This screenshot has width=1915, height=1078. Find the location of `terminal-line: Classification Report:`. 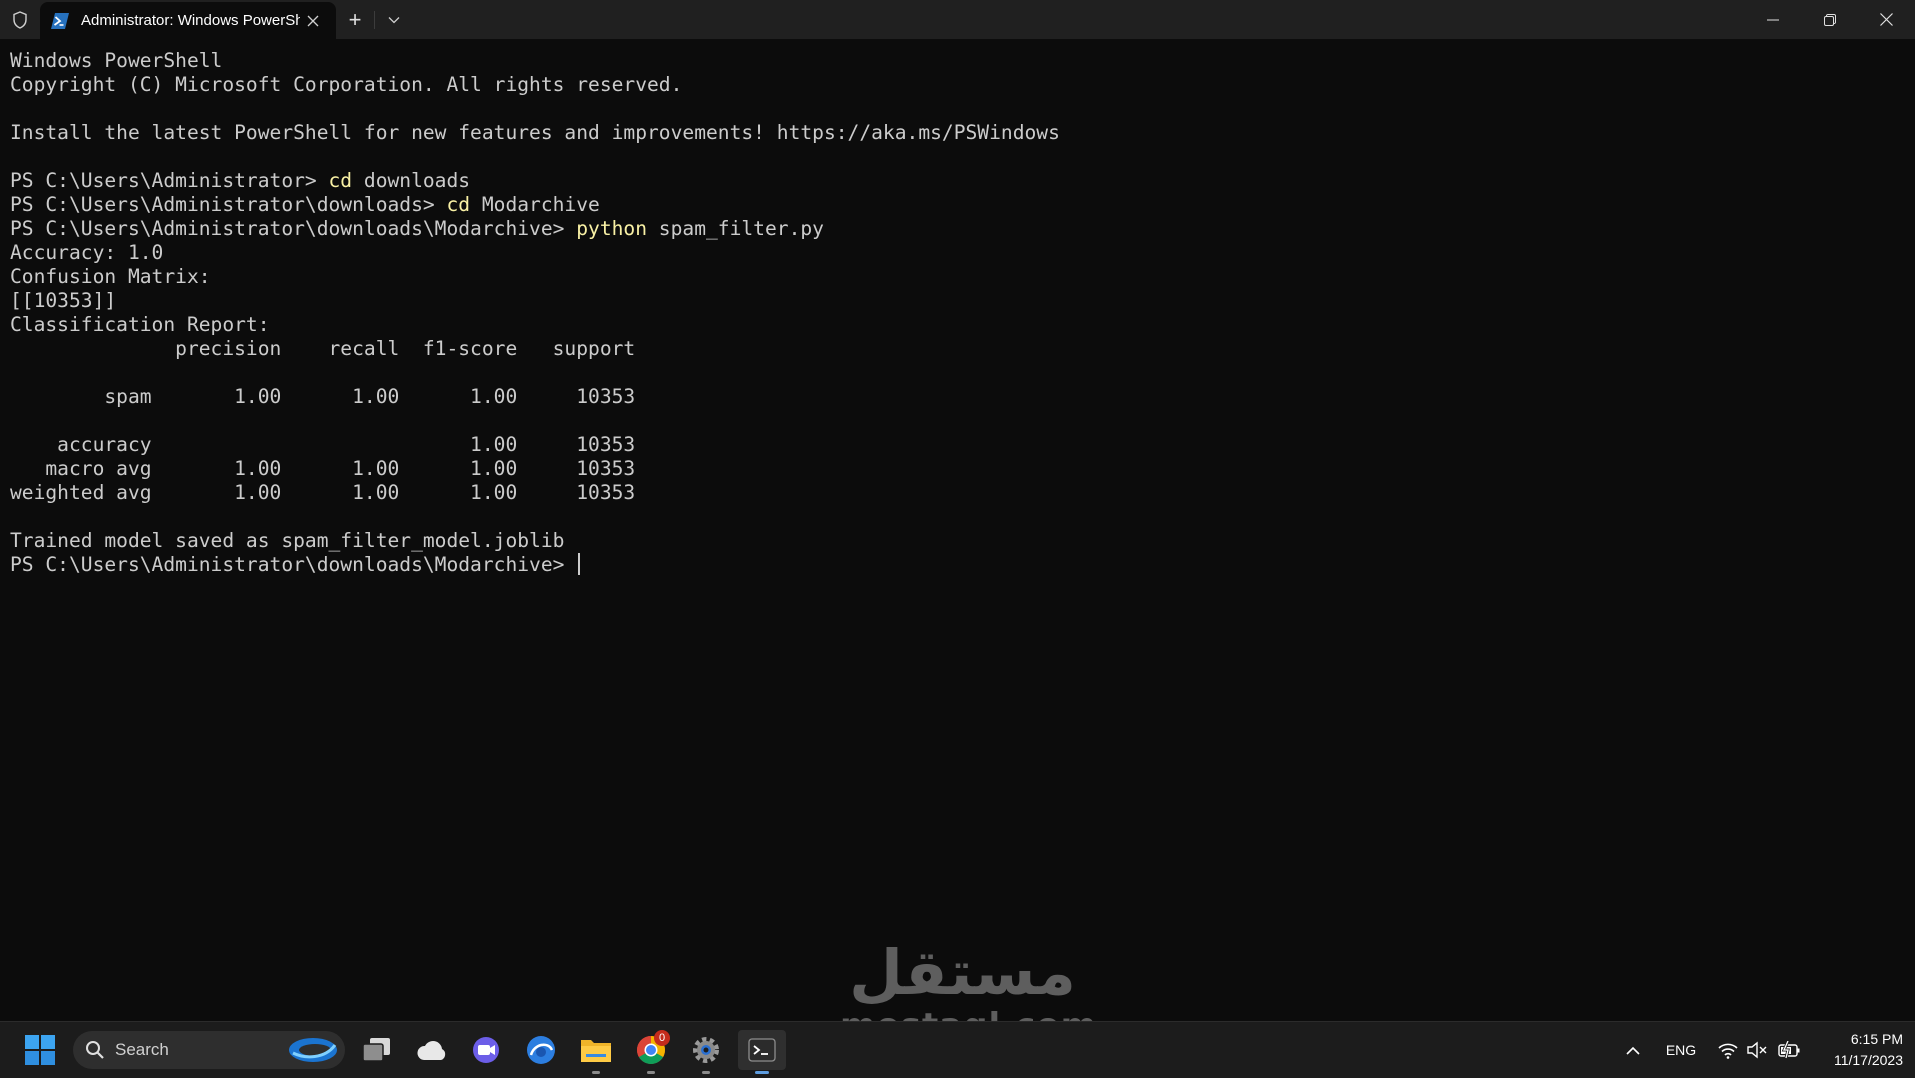

terminal-line: Classification Report: is located at coordinates (957, 325).